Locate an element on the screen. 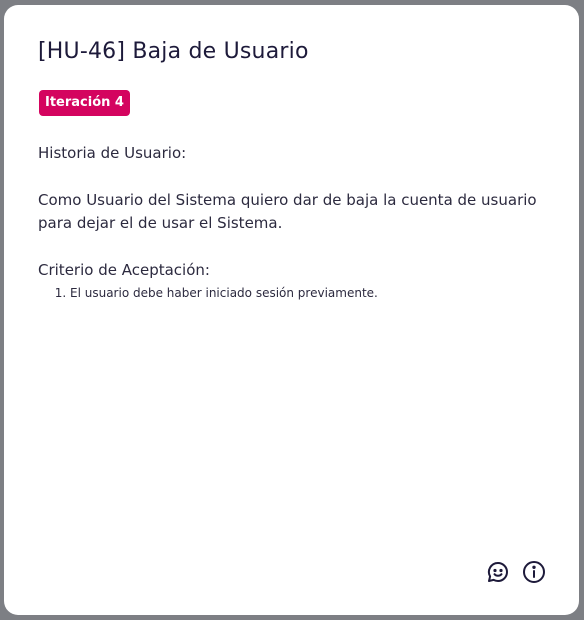  iteration-badge: Iteración 4 is located at coordinates (84, 103).